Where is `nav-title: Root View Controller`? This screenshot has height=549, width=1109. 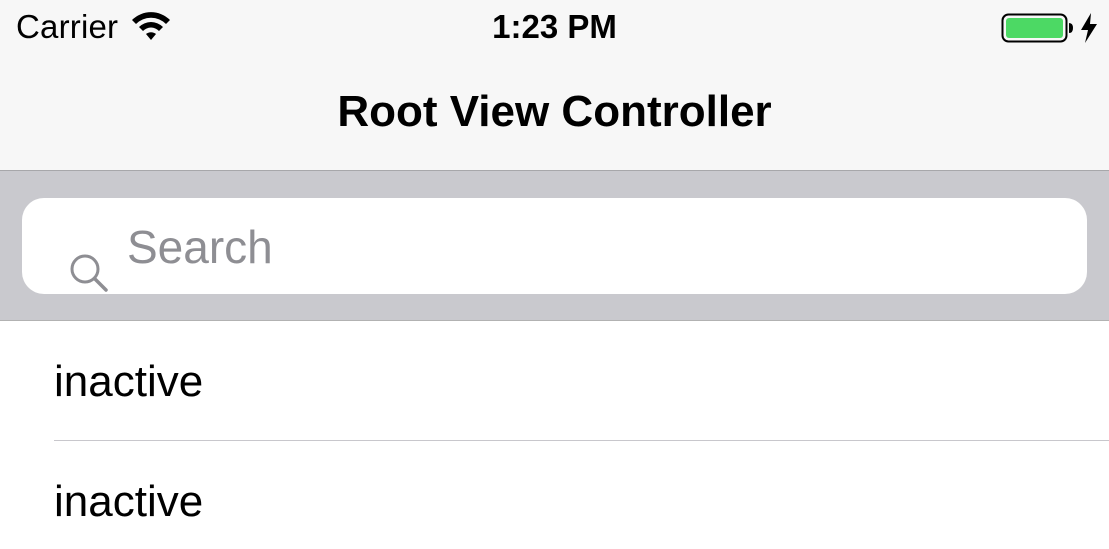 nav-title: Root View Controller is located at coordinates (554, 111).